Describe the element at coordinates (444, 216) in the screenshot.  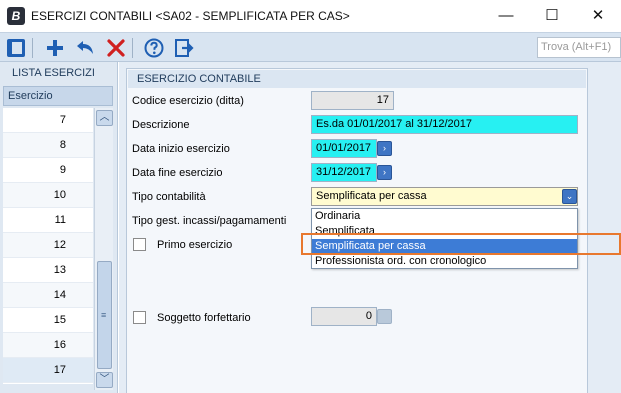
I see `dropdown-option: Ordinaria` at that location.